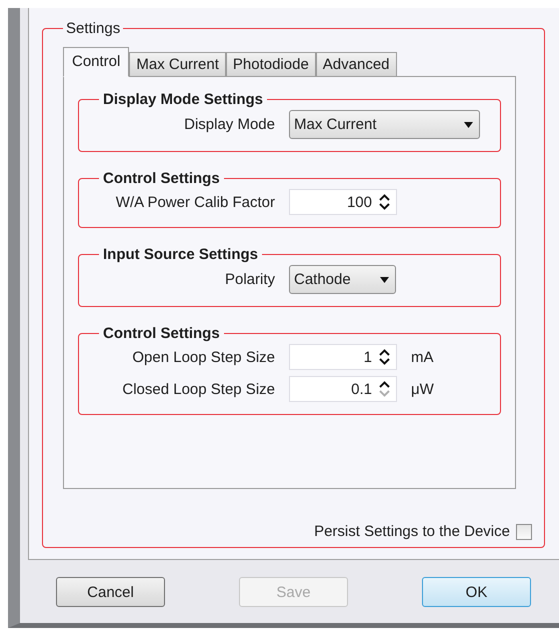 This screenshot has height=633, width=559. Describe the element at coordinates (412, 531) in the screenshot. I see `checkbox-label: Persist Settings to the Device` at that location.